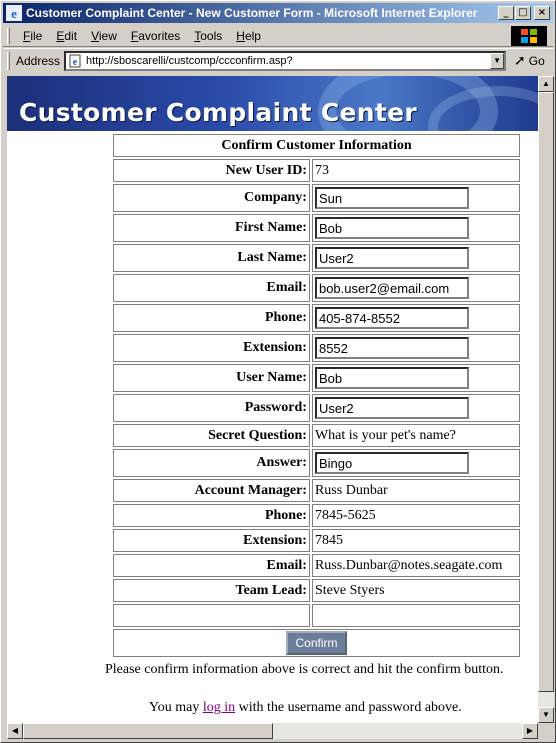 Image resolution: width=556 pixels, height=743 pixels. What do you see at coordinates (176, 707) in the screenshot?
I see `login-prefix: You may` at bounding box center [176, 707].